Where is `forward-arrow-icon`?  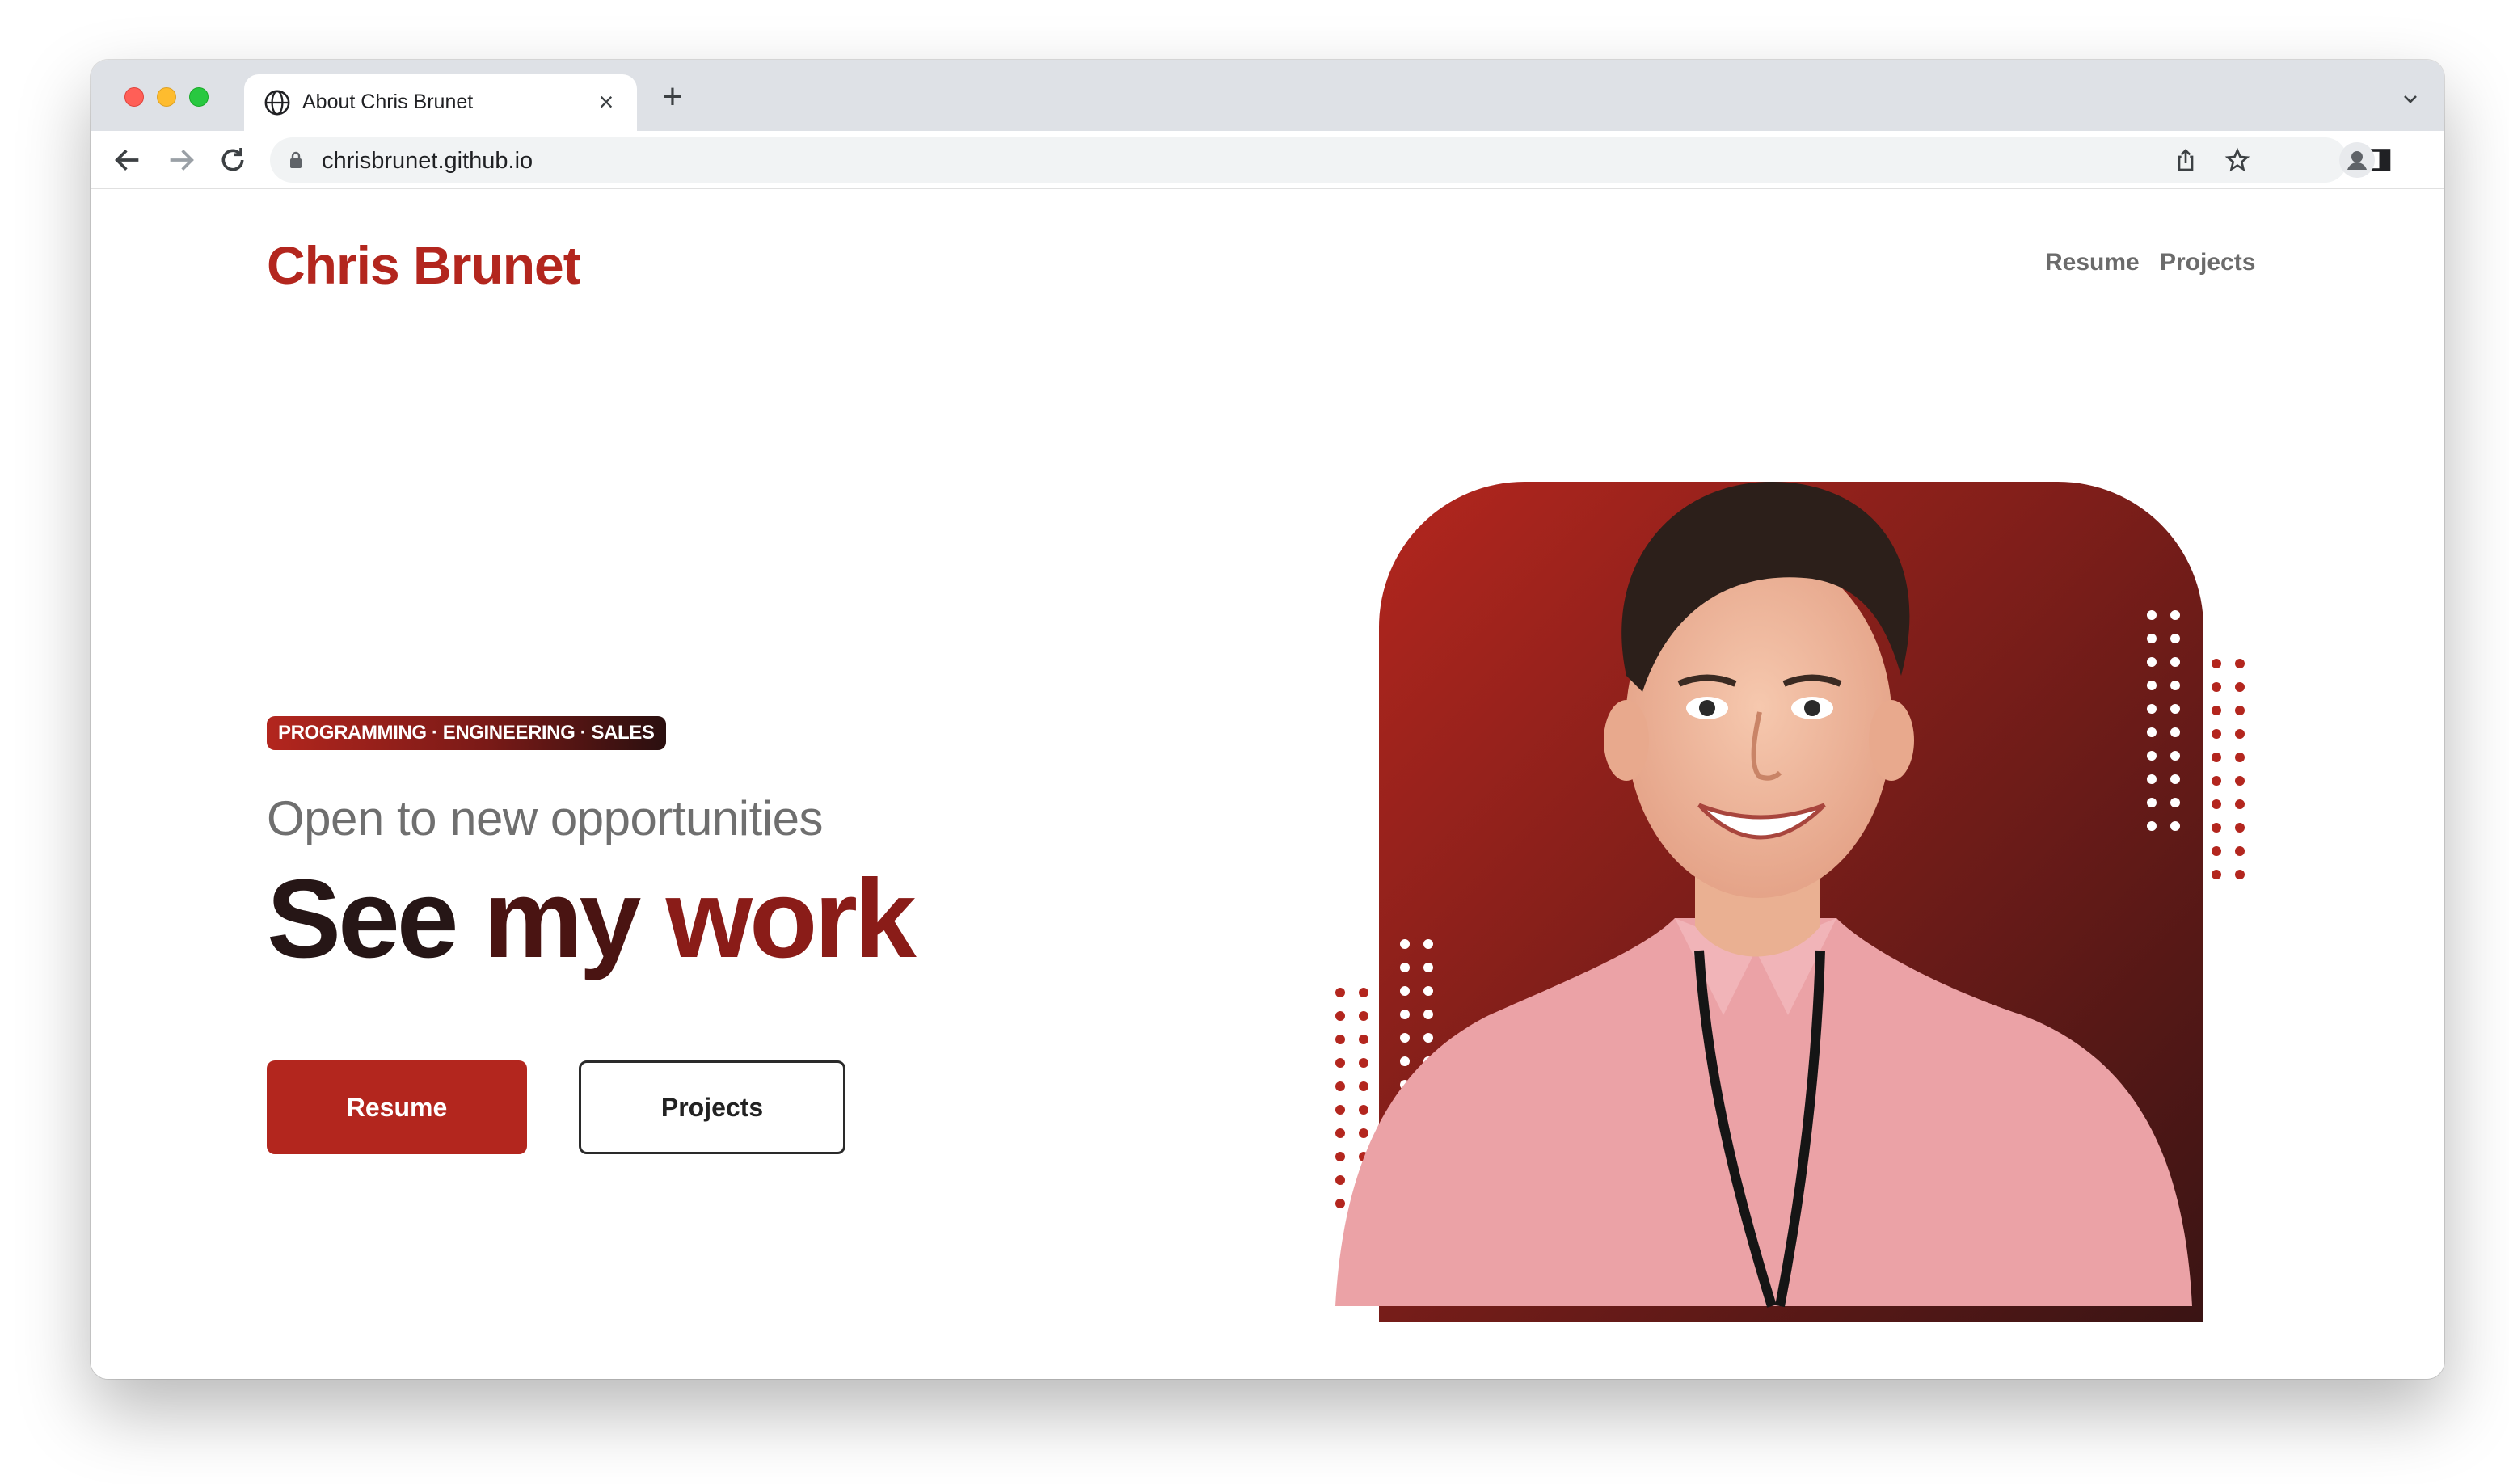
forward-arrow-icon is located at coordinates (181, 160).